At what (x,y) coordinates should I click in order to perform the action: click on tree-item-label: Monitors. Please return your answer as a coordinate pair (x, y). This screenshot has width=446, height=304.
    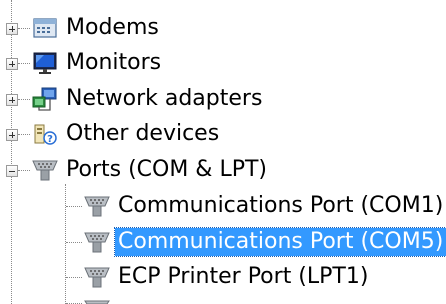
    Looking at the image, I should click on (114, 62).